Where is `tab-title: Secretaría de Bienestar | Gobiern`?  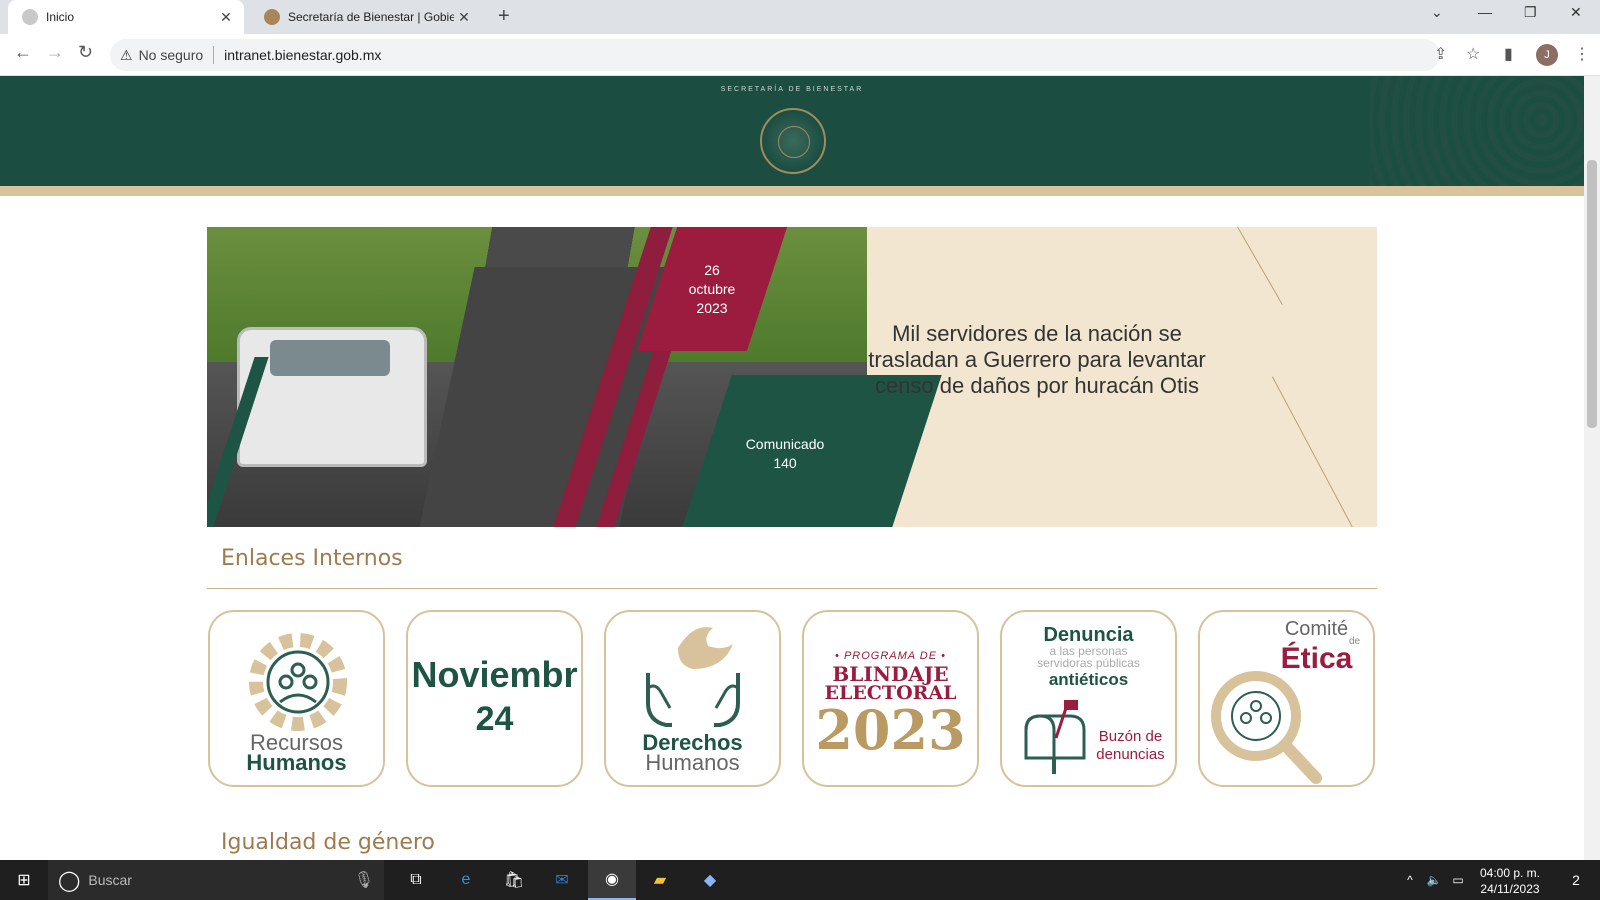
tab-title: Secretaría de Bienestar | Gobiern is located at coordinates (371, 17).